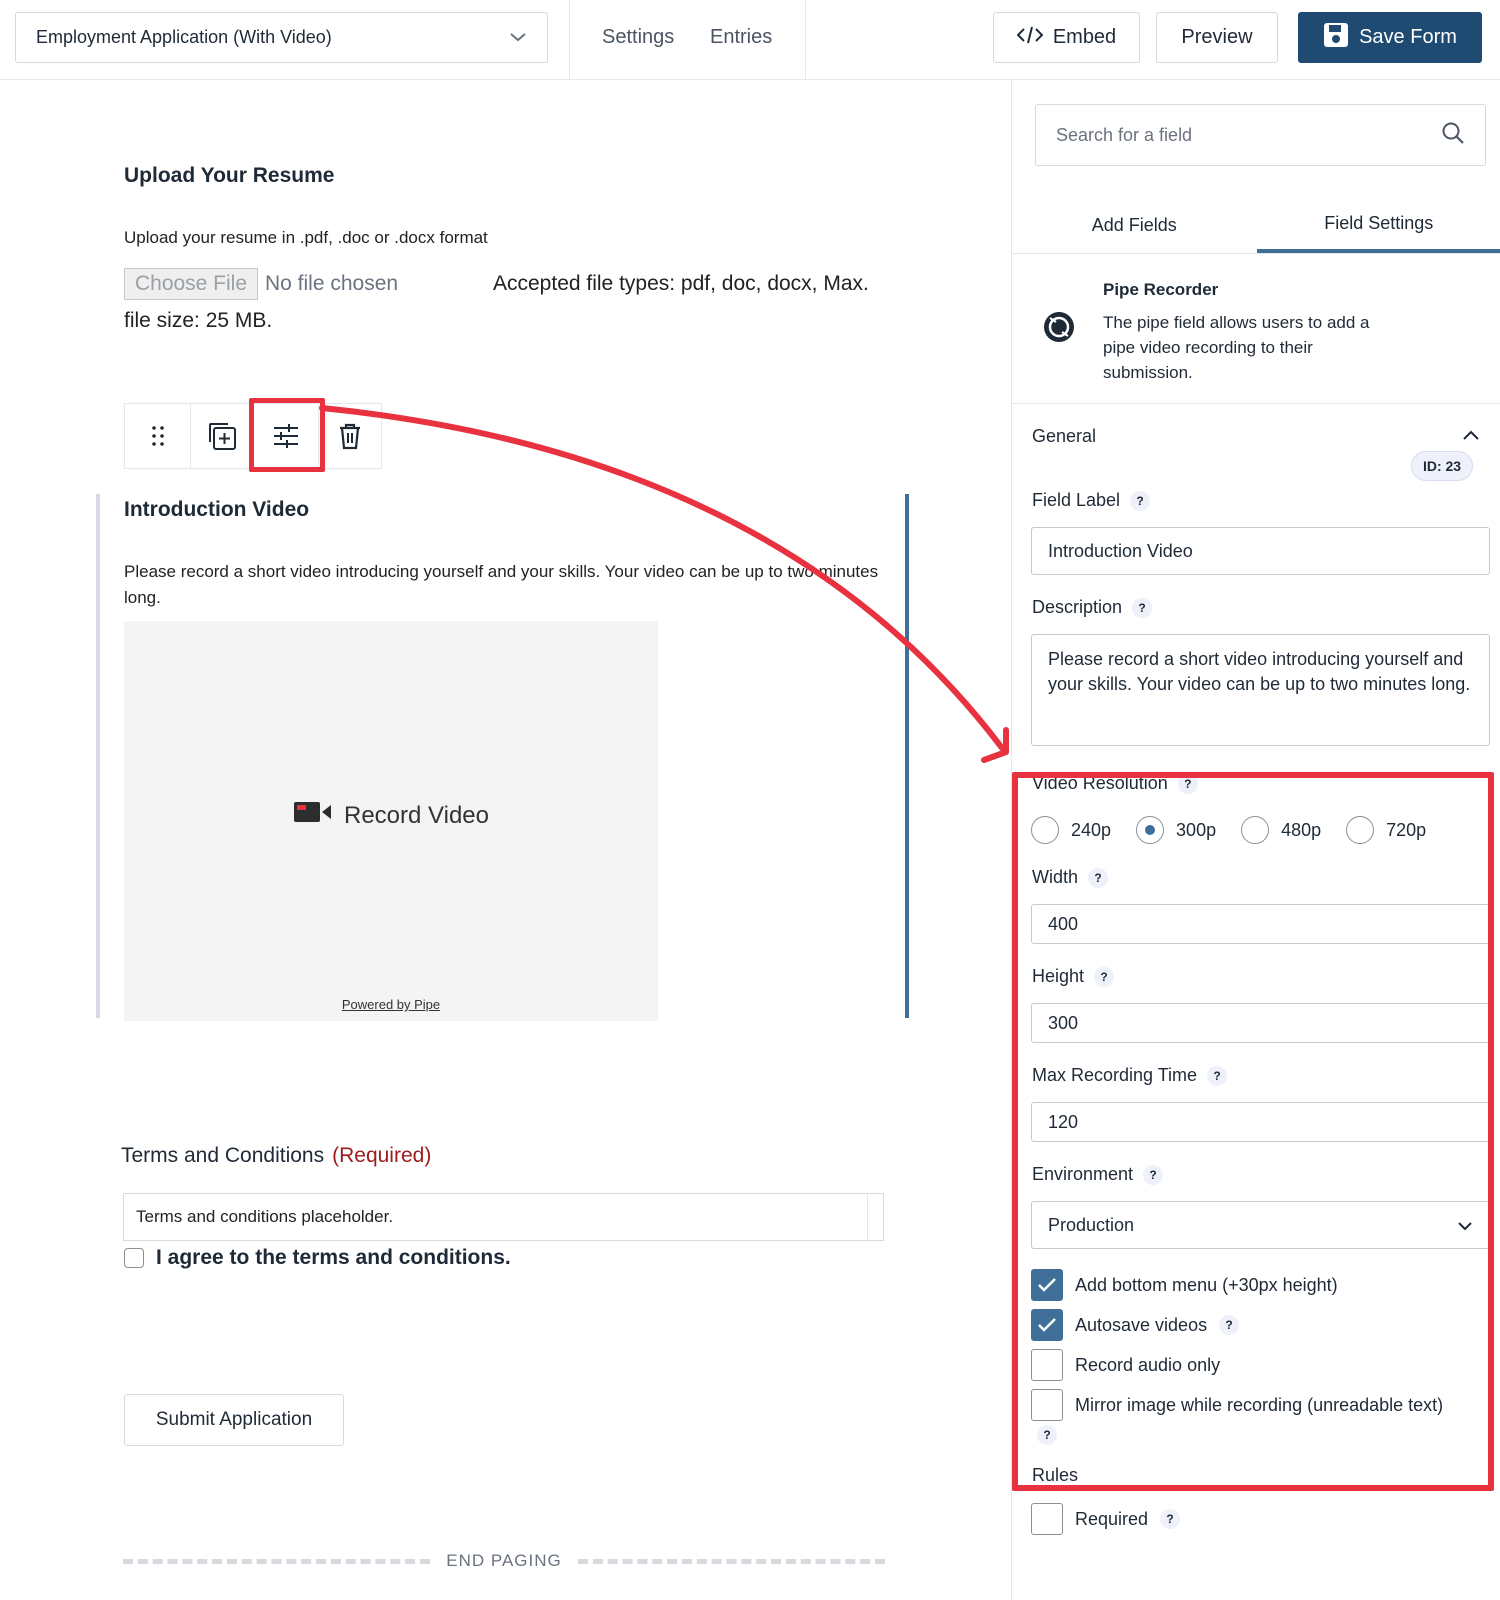  I want to click on description-label: Description ?, so click(1092, 607).